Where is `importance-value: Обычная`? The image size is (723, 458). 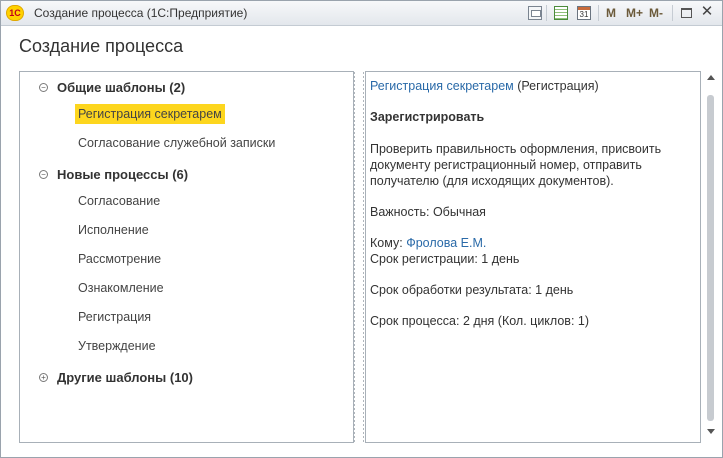
importance-value: Обычная is located at coordinates (459, 212).